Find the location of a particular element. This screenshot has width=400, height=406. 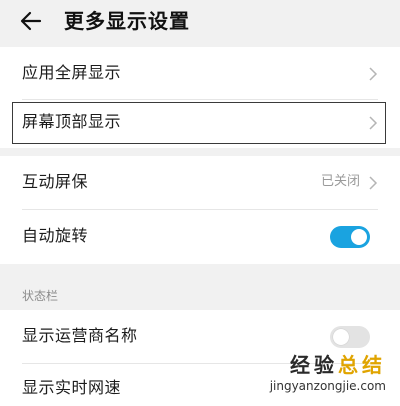

screensaver-status: 已关闭 is located at coordinates (340, 181).